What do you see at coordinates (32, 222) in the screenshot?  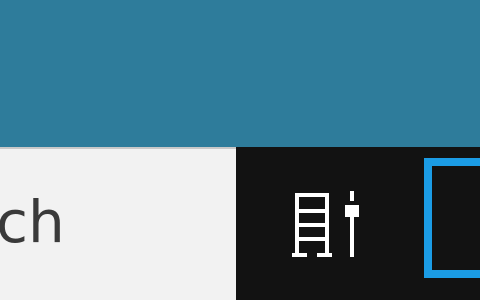 I see `search-placeholder: arch` at bounding box center [32, 222].